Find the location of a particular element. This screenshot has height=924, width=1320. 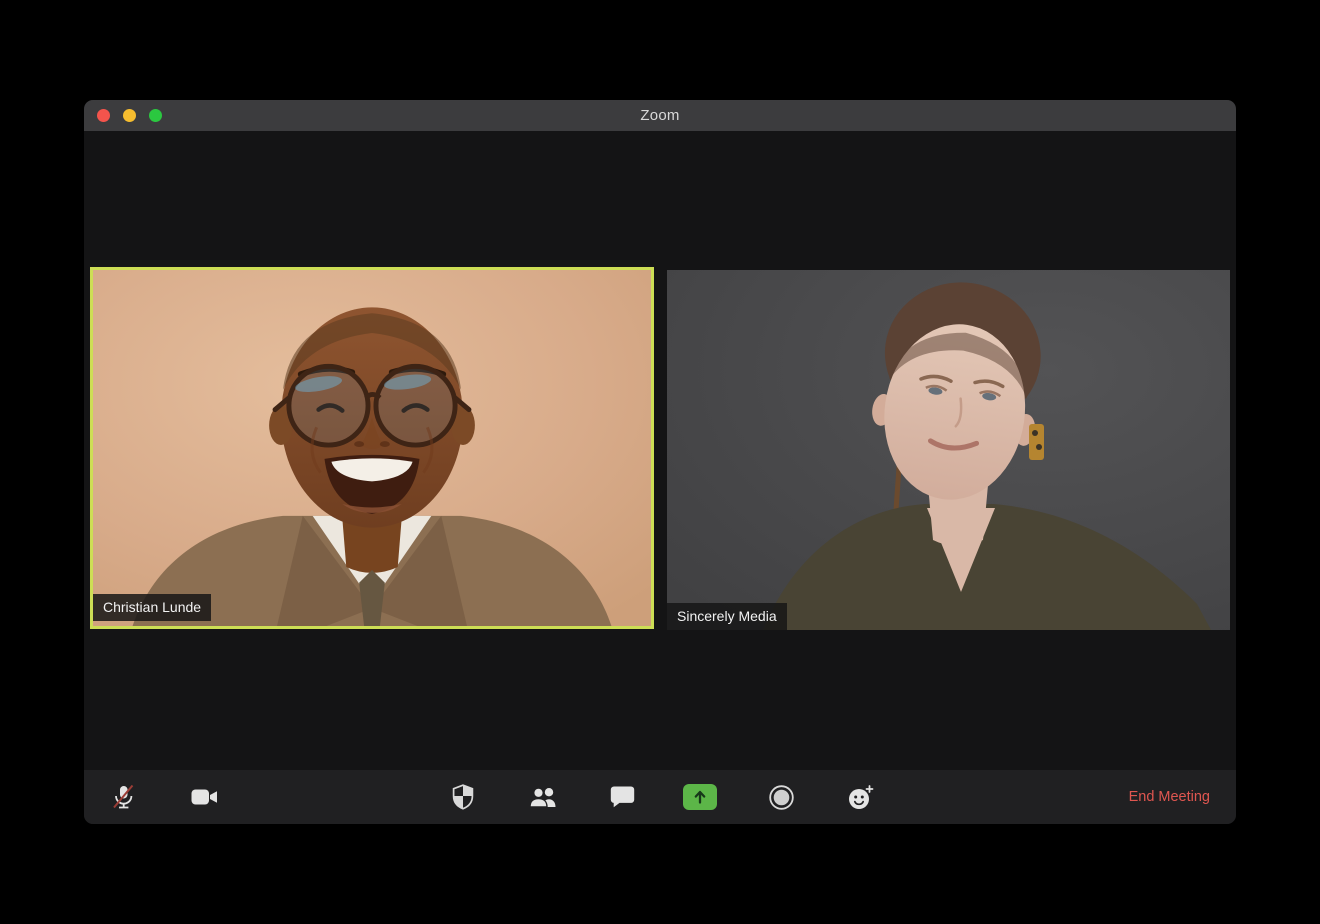

window-controls is located at coordinates (129, 115).